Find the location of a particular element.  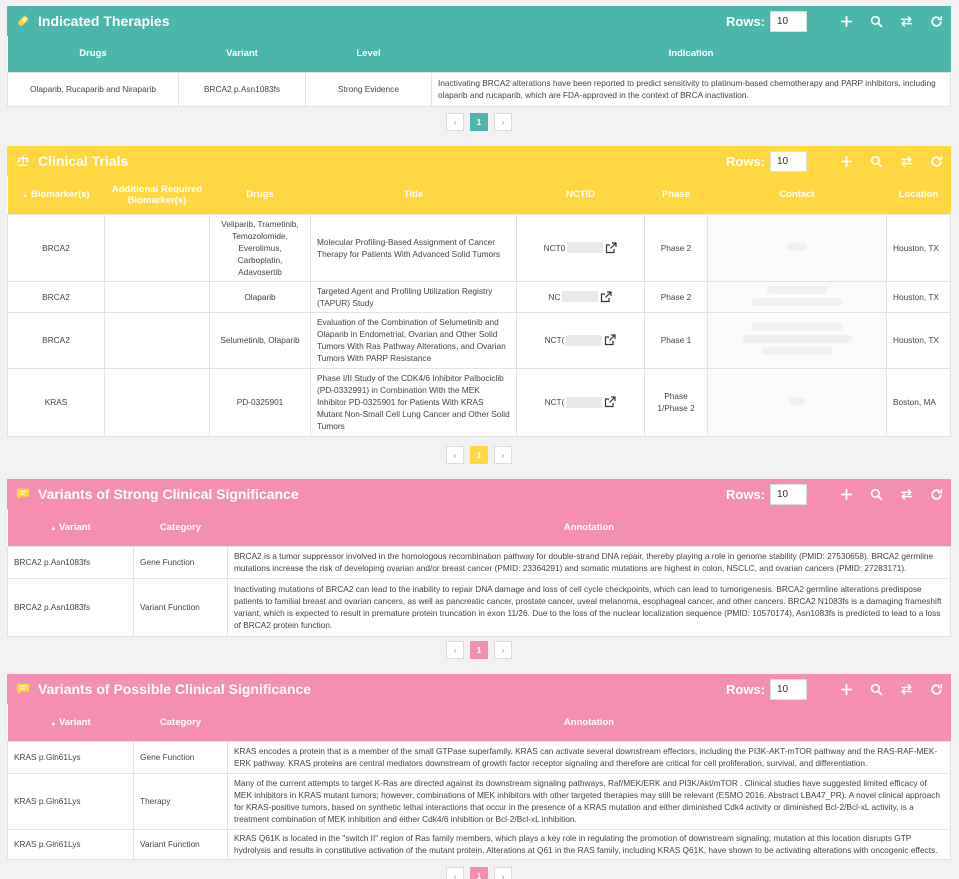

column-header: Level is located at coordinates (369, 54).